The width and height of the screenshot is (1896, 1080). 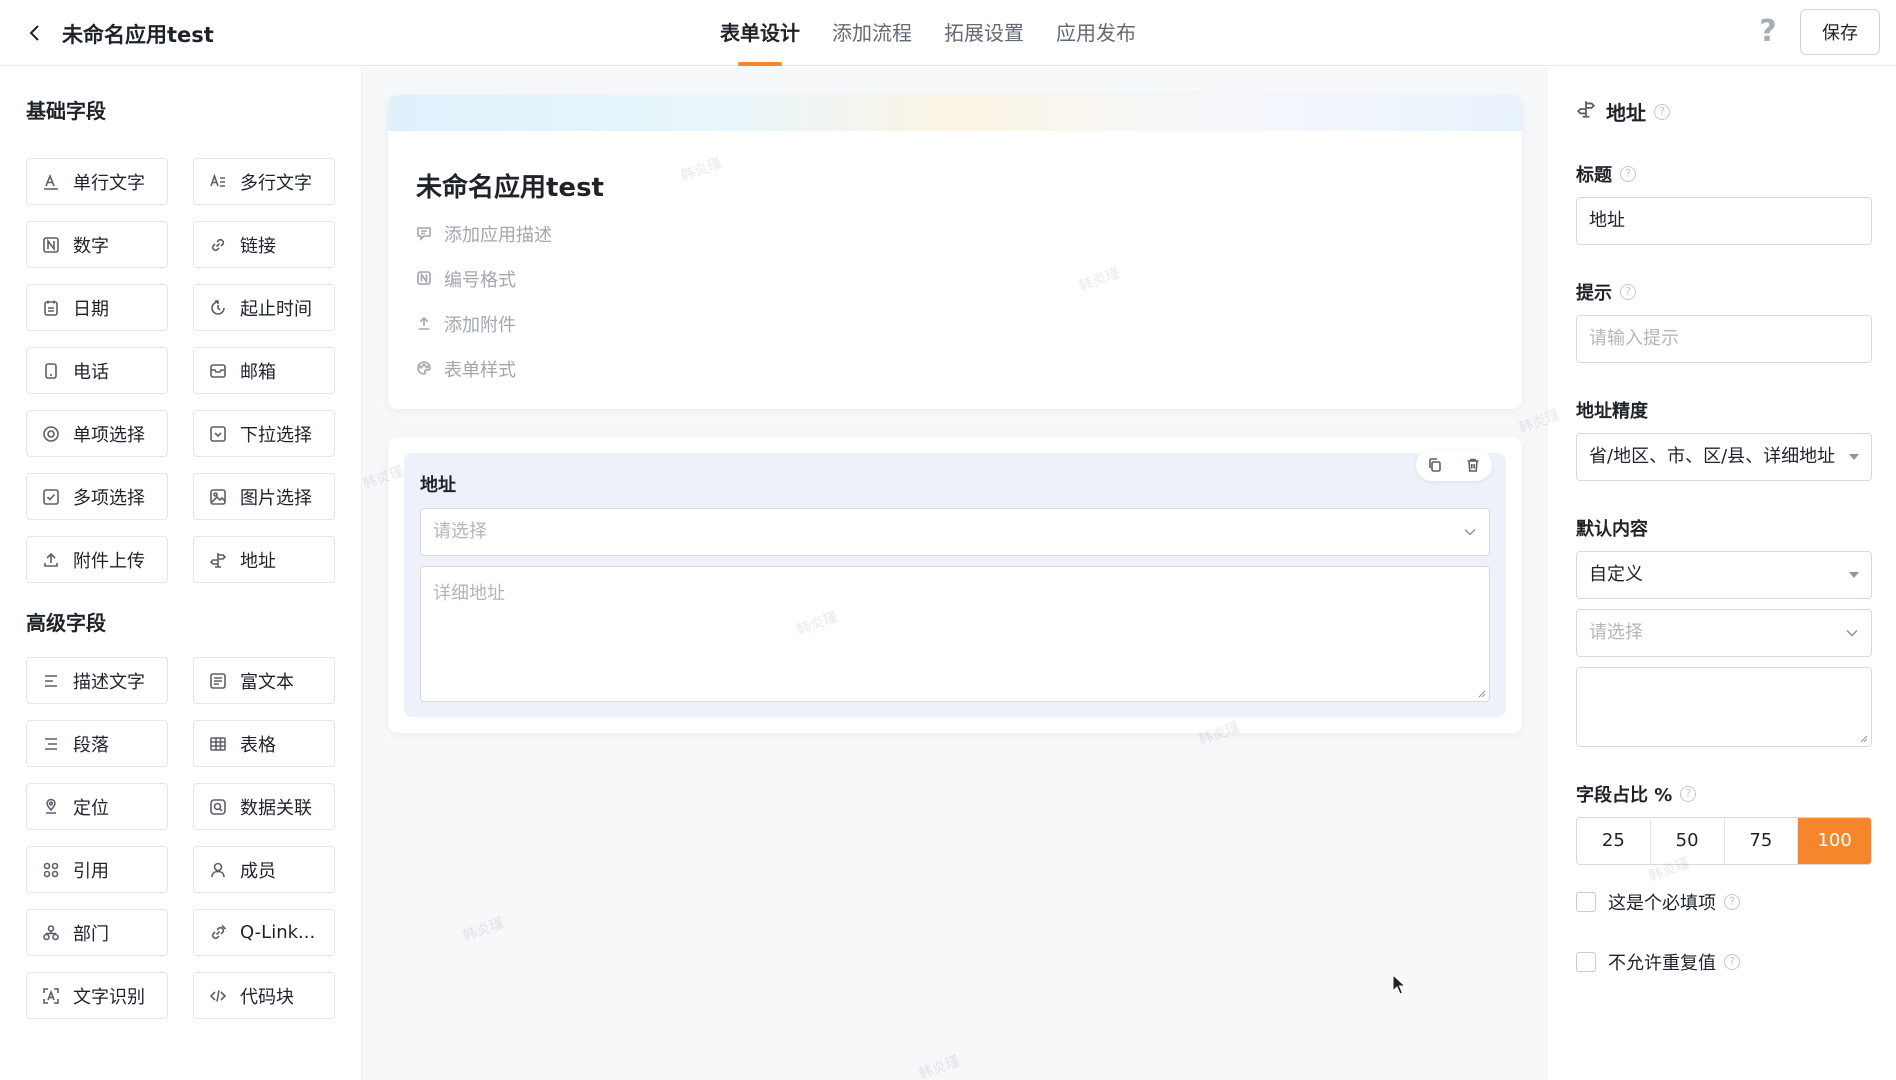 I want to click on field-time-range: 起止时间, so click(x=264, y=307).